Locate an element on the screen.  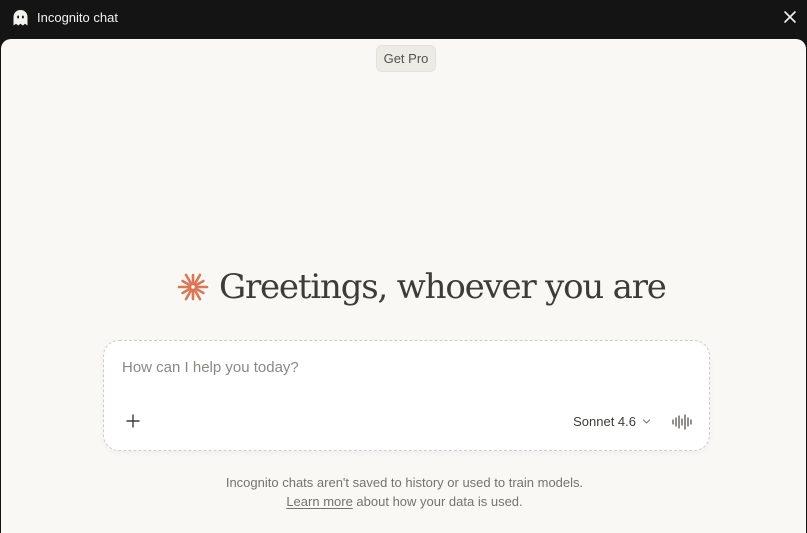
title-bar: Incognito chat is located at coordinates (403, 19).